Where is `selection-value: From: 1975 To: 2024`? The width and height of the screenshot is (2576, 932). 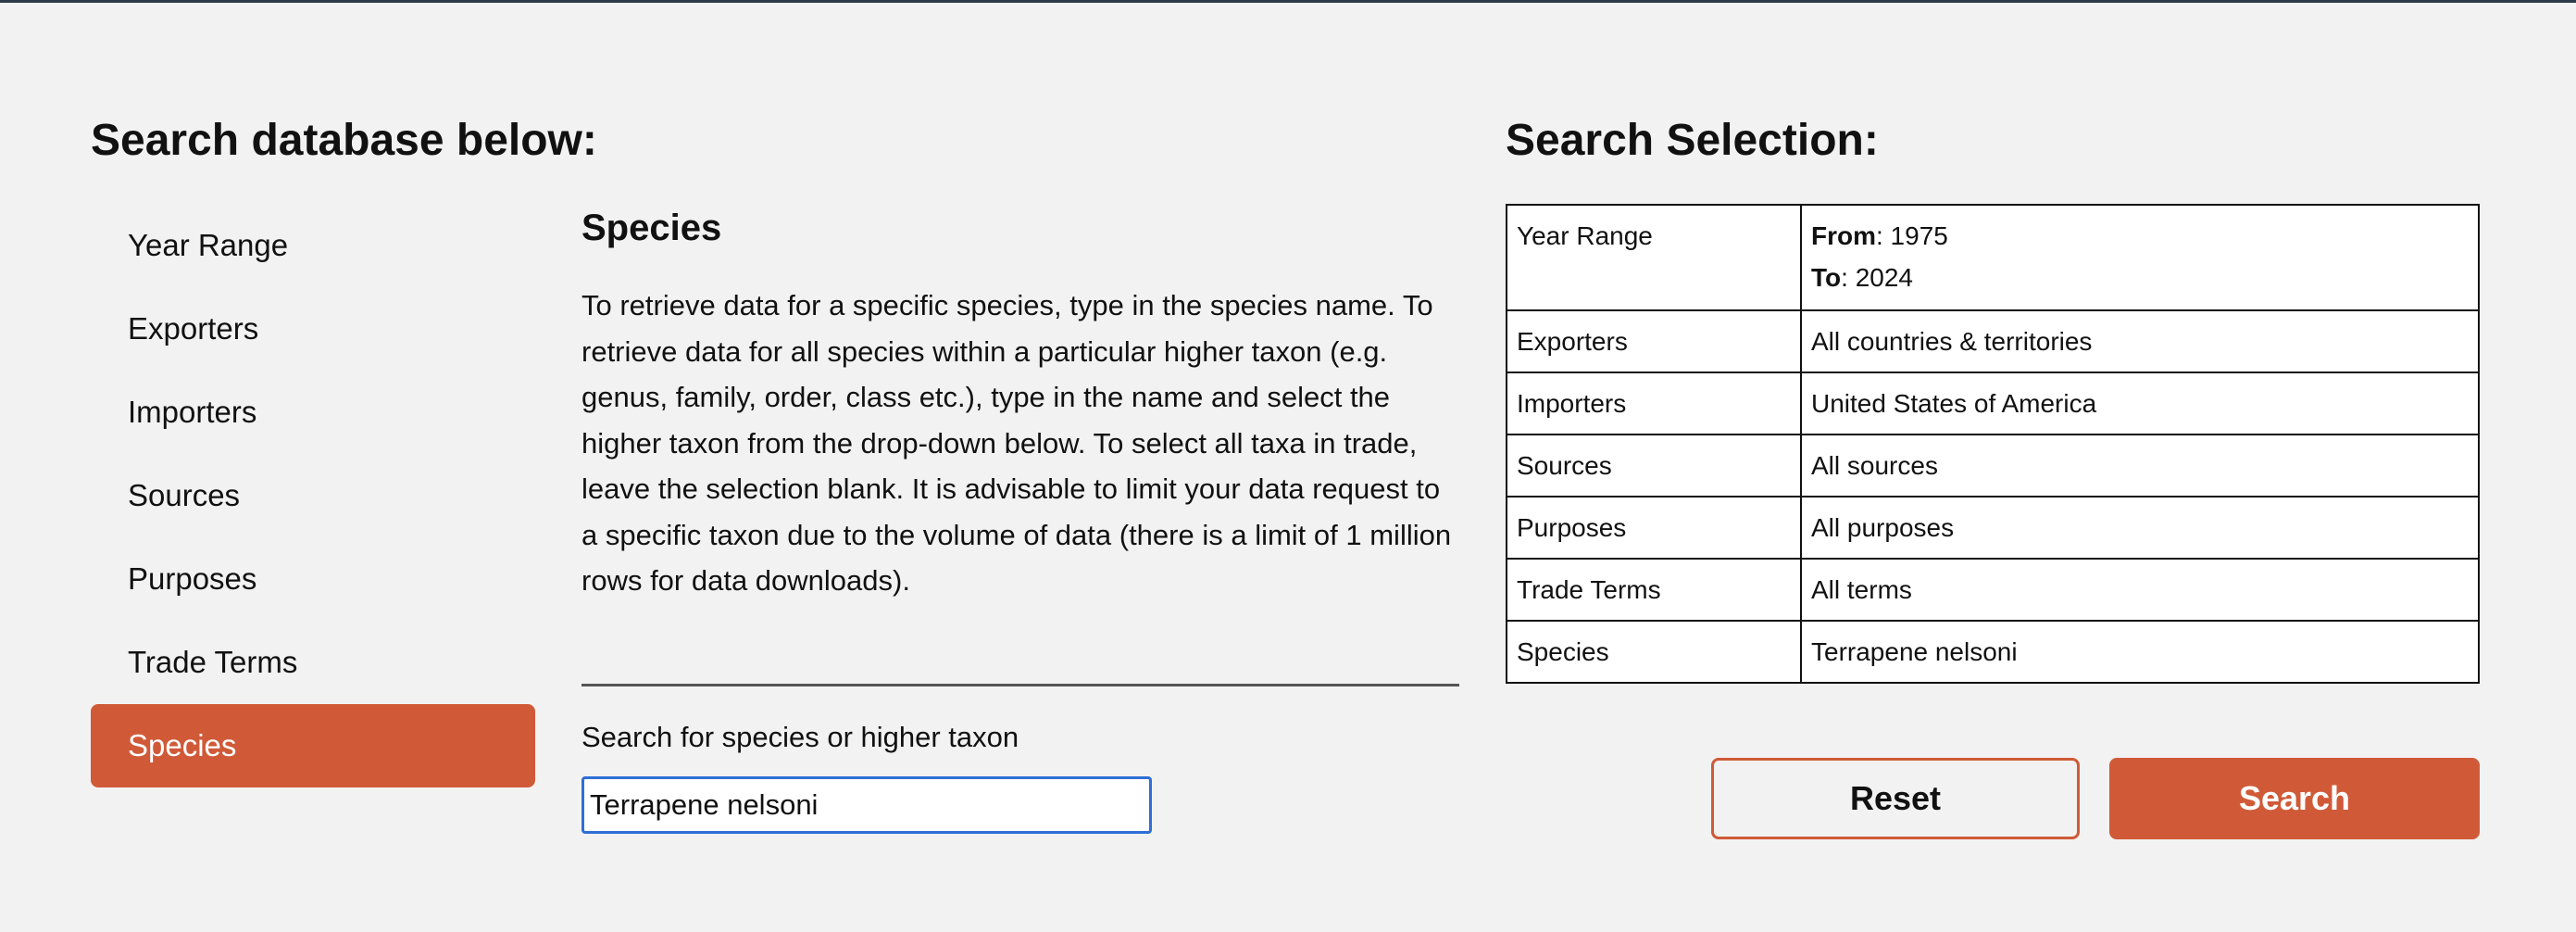 selection-value: From: 1975 To: 2024 is located at coordinates (2140, 257).